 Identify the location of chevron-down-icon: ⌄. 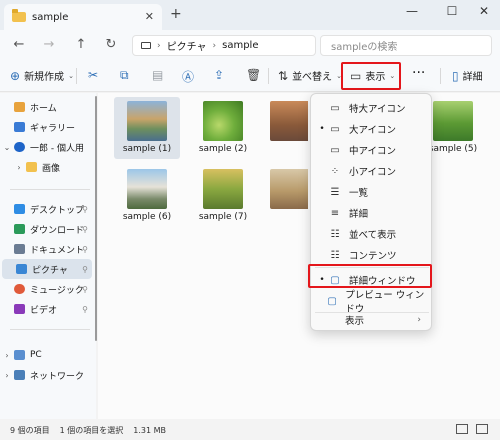
(7, 147).